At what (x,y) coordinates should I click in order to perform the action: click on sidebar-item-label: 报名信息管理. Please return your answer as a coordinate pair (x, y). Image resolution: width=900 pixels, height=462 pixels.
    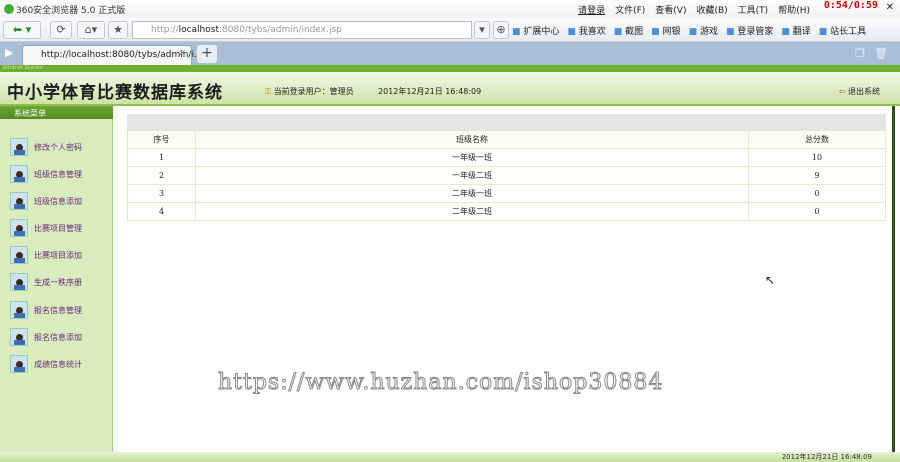
    Looking at the image, I should click on (58, 310).